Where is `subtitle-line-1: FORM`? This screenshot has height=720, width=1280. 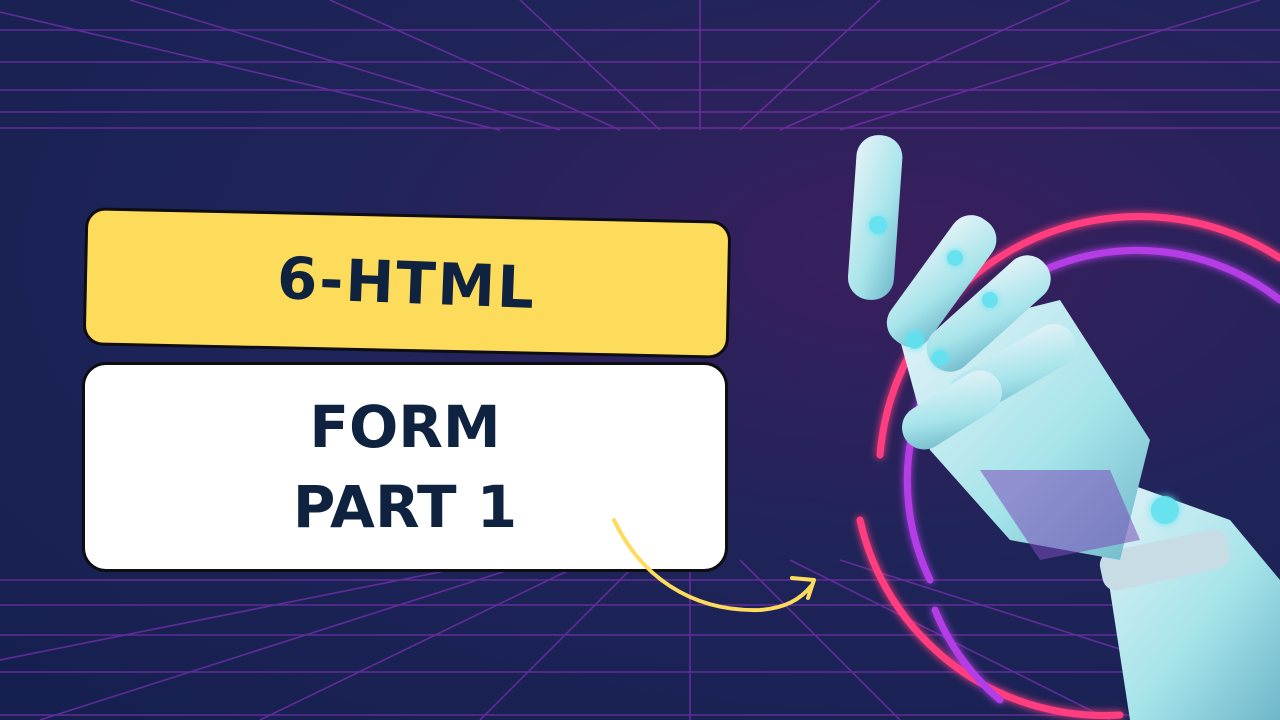 subtitle-line-1: FORM is located at coordinates (405, 427).